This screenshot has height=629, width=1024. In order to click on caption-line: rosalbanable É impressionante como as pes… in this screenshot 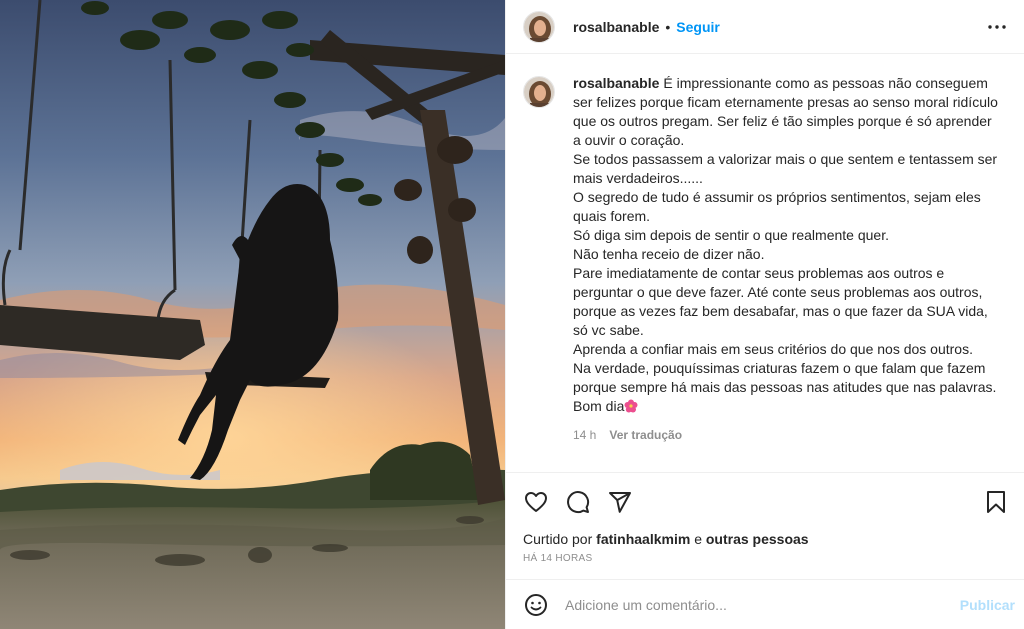, I will do `click(788, 112)`.